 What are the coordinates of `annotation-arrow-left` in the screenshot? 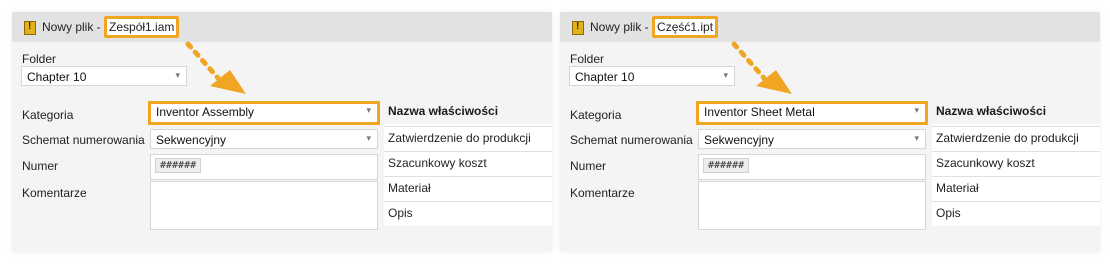 It's located at (215, 67).